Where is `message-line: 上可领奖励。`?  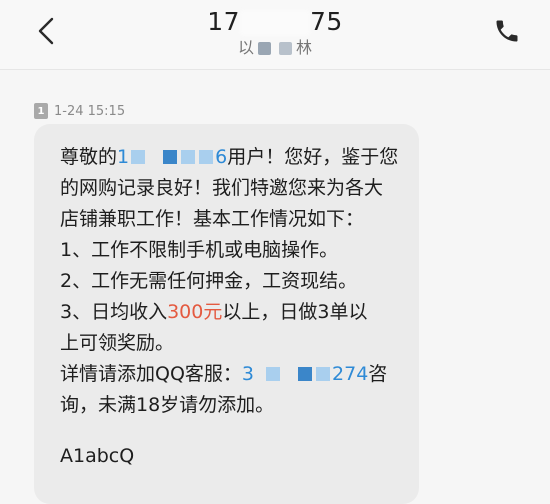 message-line: 上可领奖励。 is located at coordinates (117, 343).